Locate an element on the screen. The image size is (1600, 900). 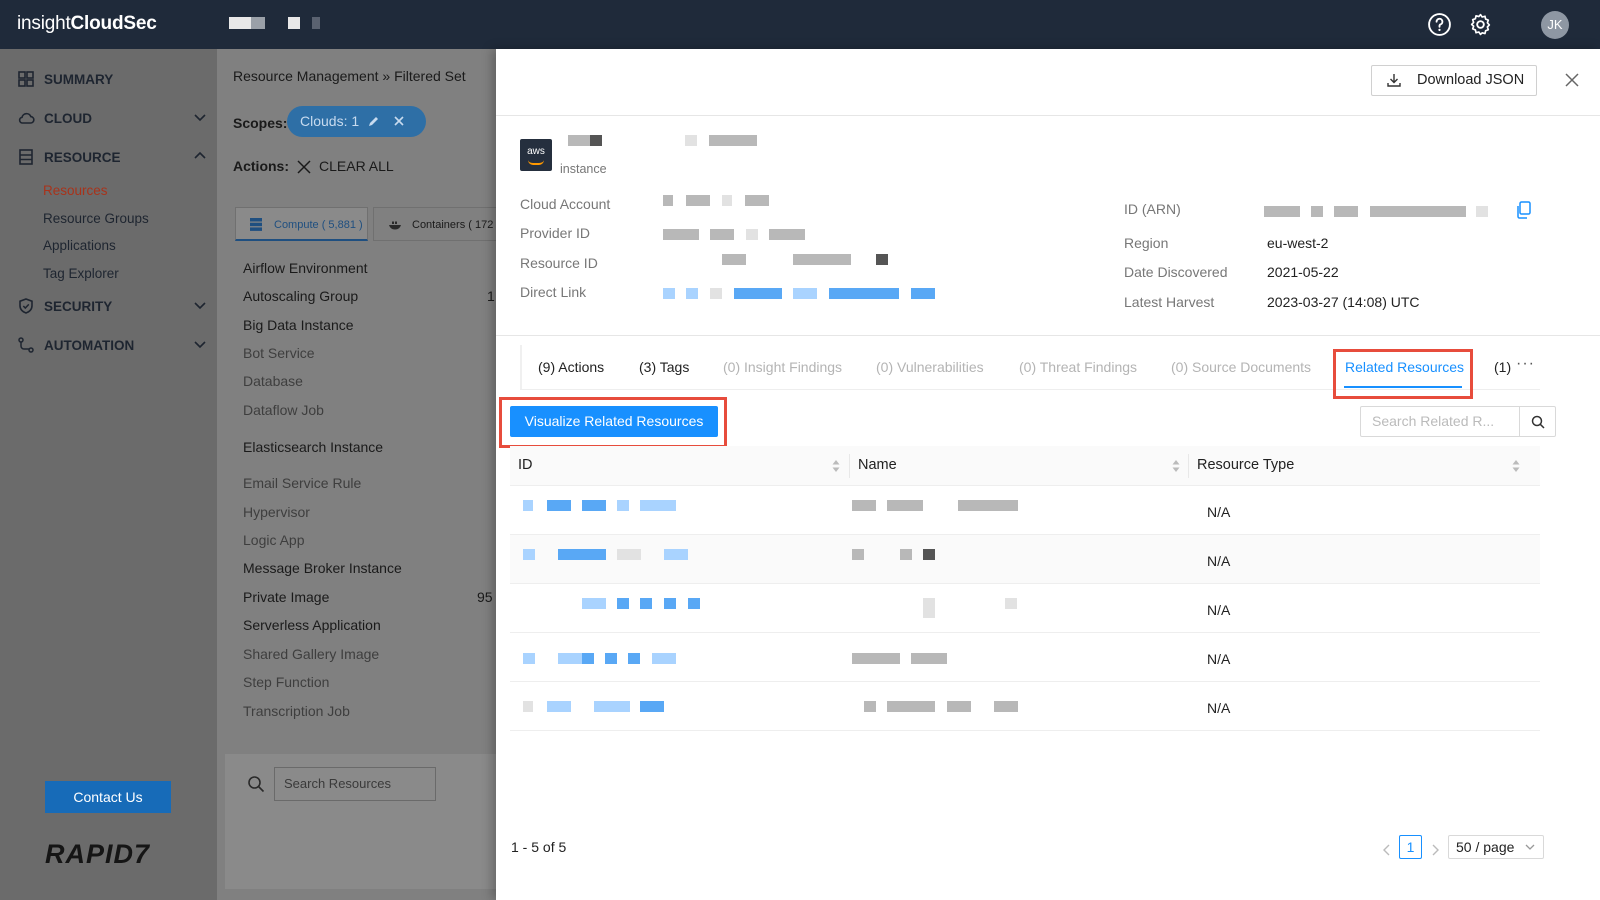
resource-type-item: Dataflow Job is located at coordinates (283, 410).